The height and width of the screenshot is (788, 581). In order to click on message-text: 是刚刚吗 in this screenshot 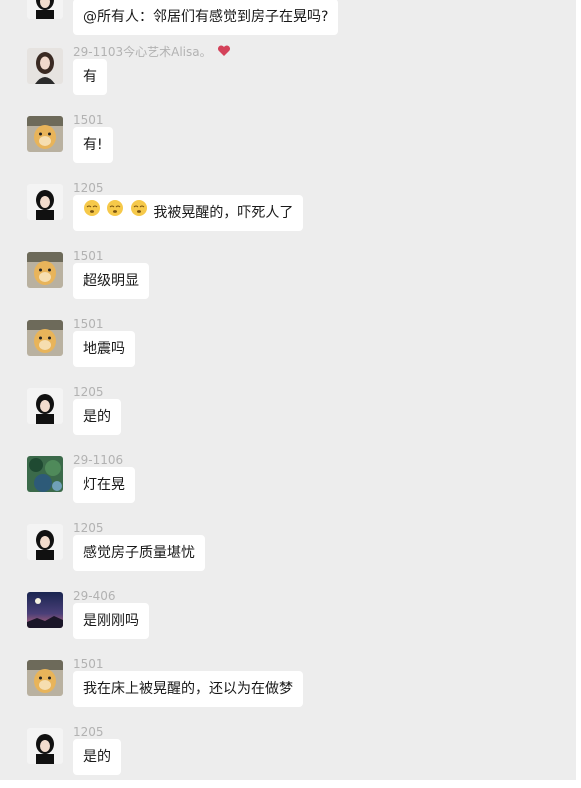, I will do `click(111, 621)`.